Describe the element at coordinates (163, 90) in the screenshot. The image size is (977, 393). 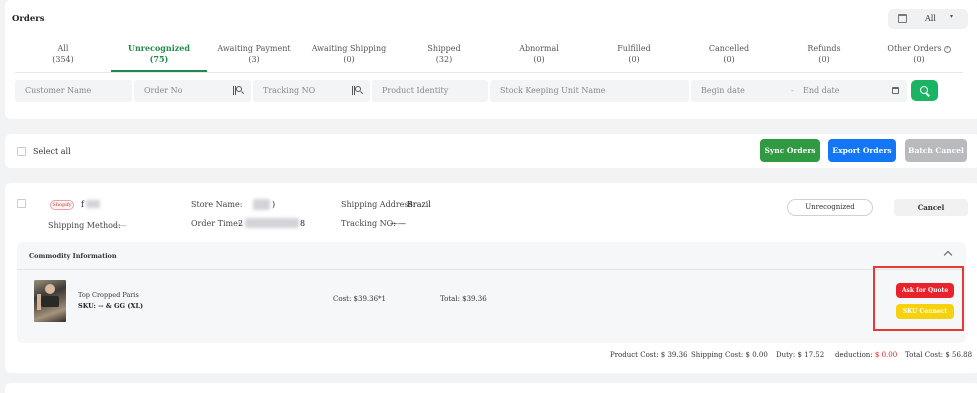
I see `order-no-placeholder: Order No` at that location.